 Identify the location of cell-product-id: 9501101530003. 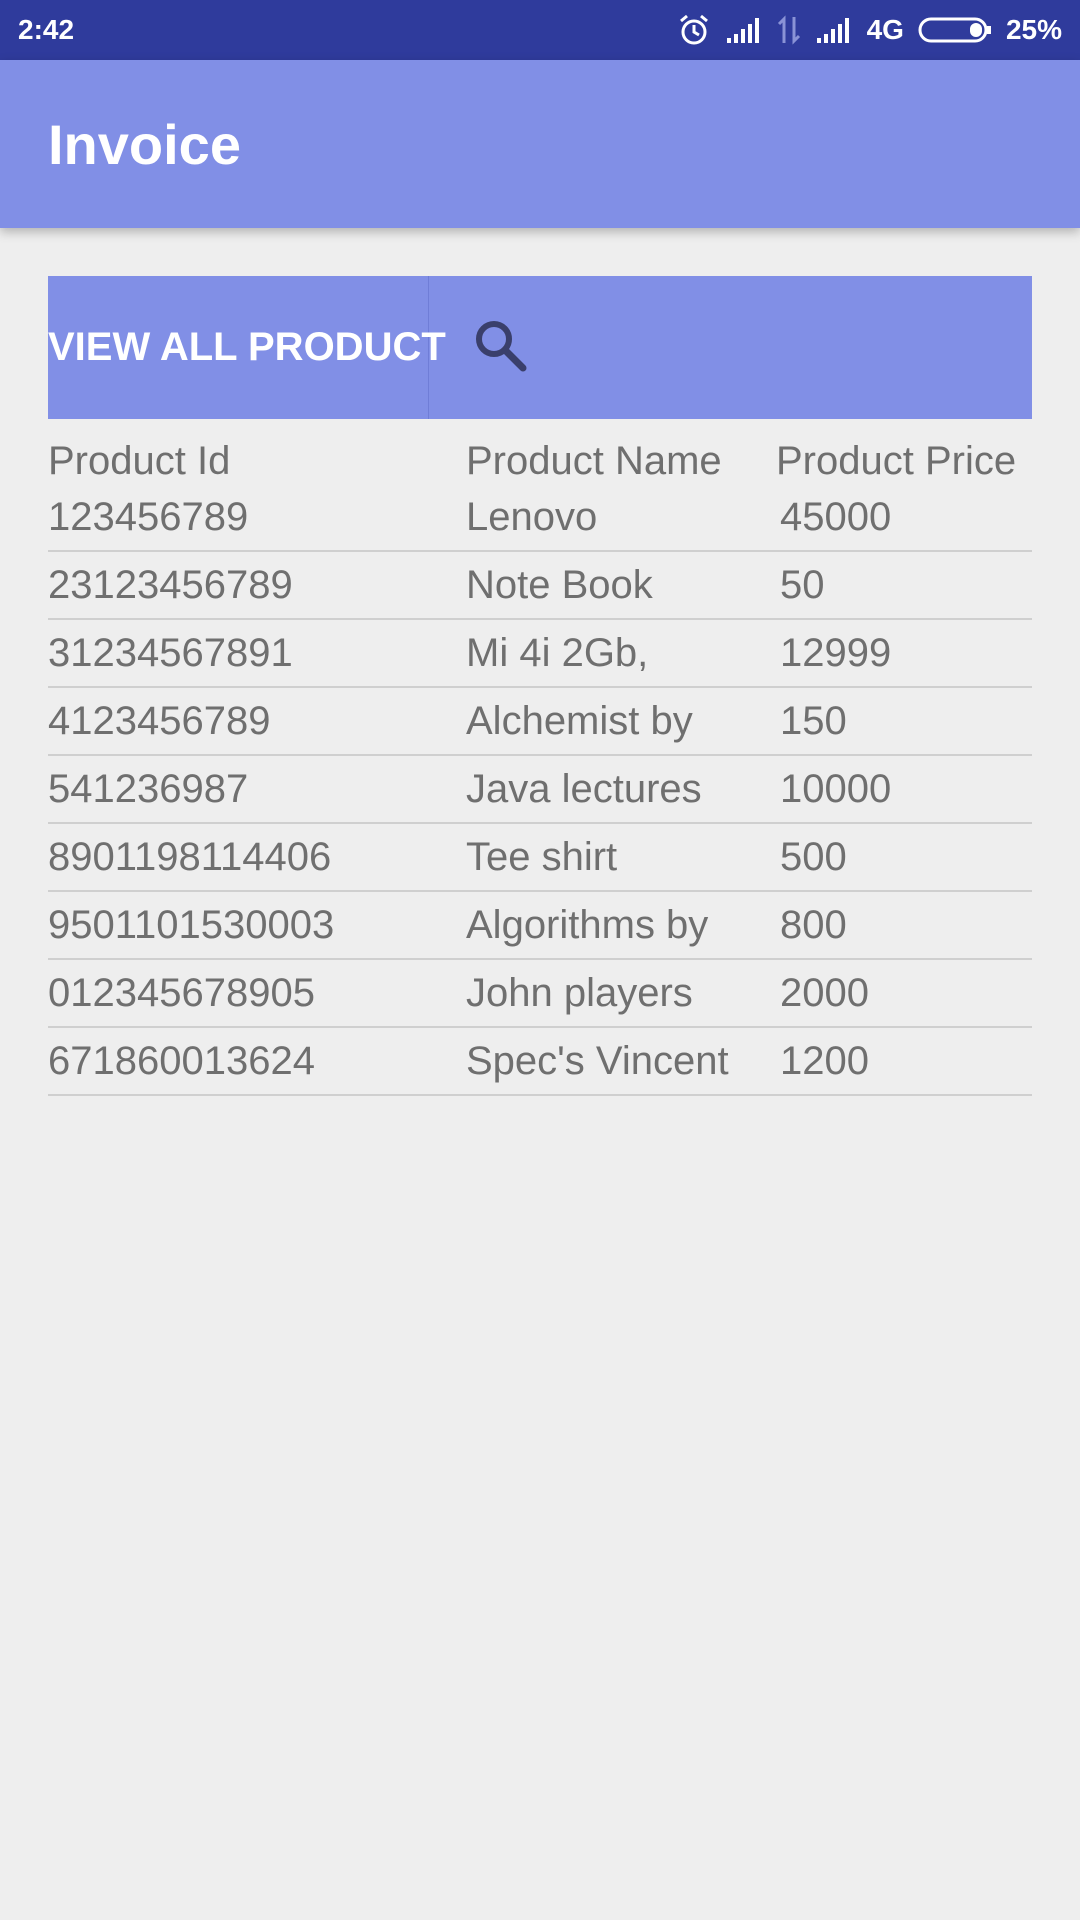
(191, 924).